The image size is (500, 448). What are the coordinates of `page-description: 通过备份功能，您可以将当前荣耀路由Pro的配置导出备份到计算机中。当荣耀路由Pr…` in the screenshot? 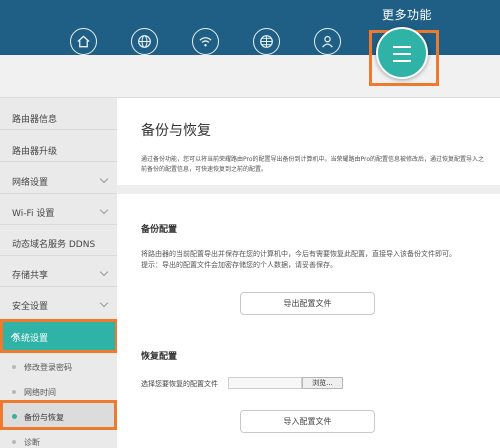 It's located at (313, 164).